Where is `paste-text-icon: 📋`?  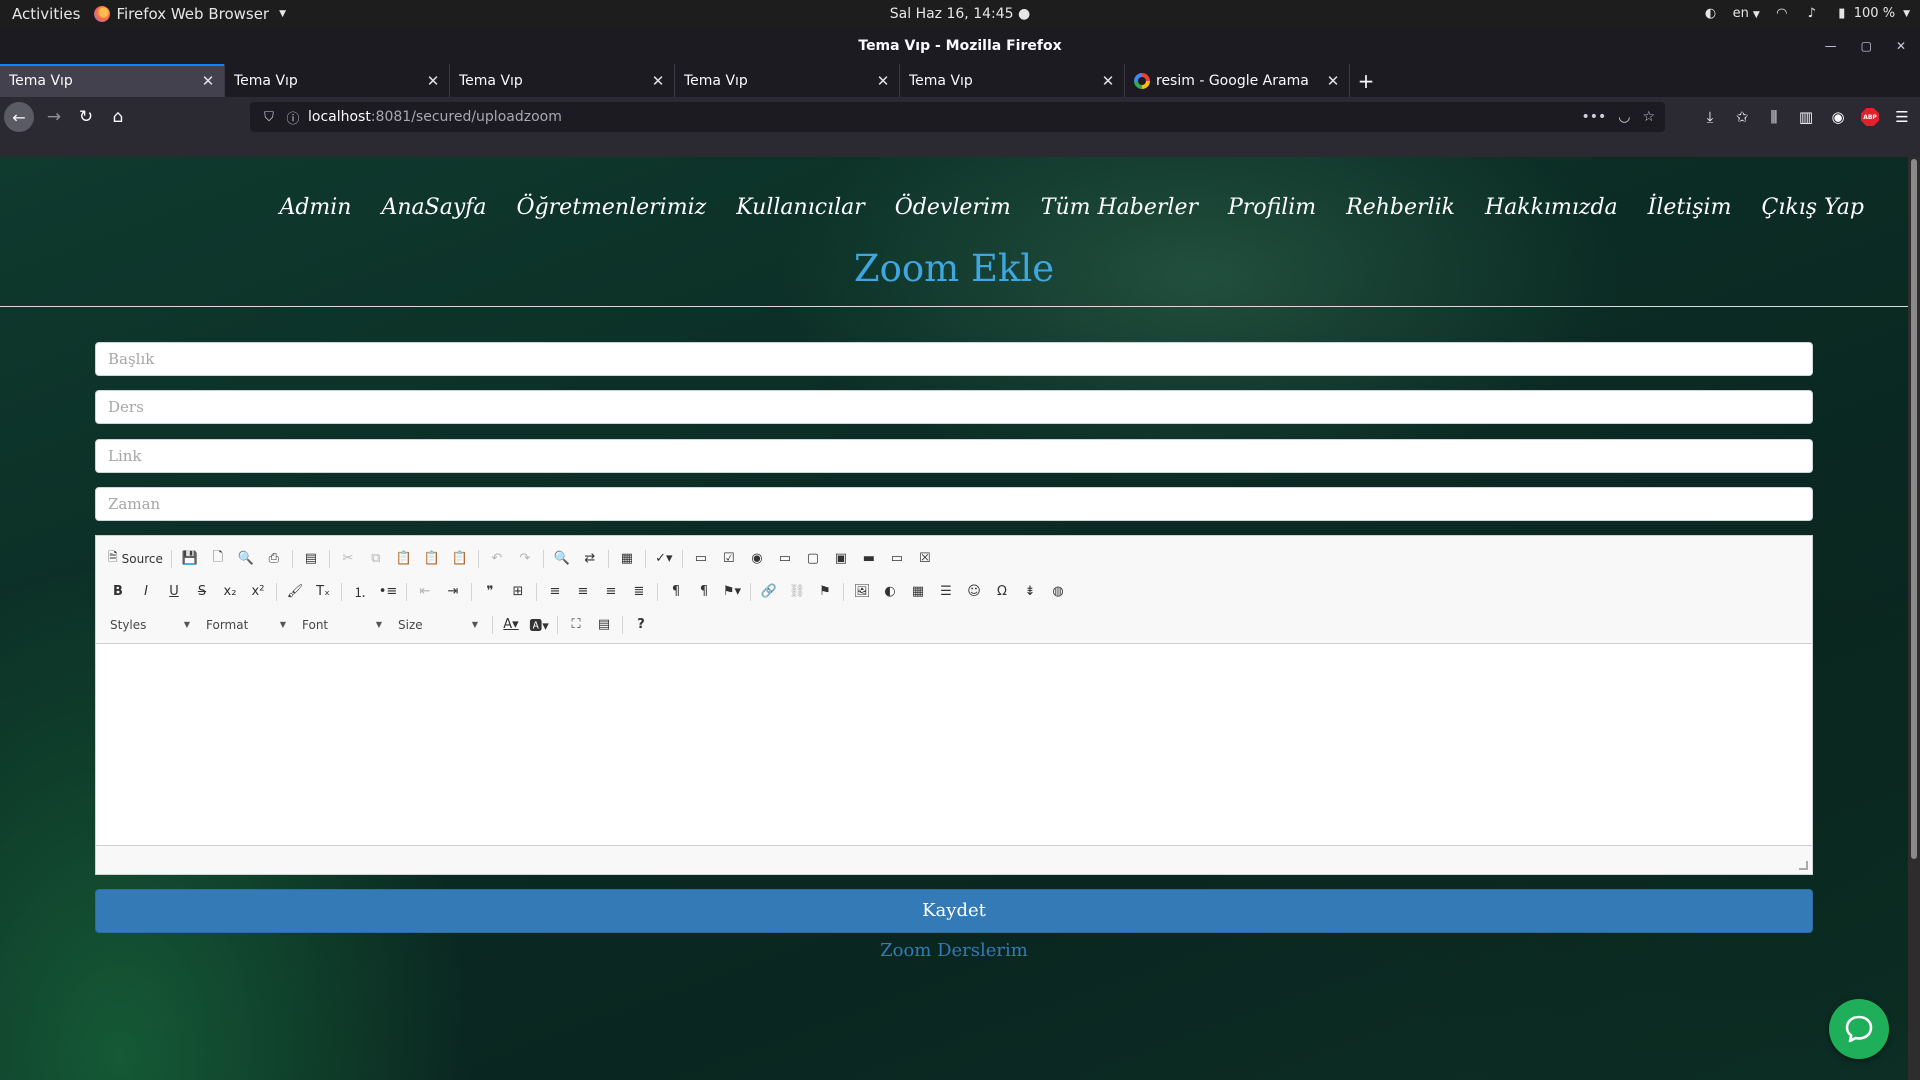 paste-text-icon: 📋 is located at coordinates (432, 559).